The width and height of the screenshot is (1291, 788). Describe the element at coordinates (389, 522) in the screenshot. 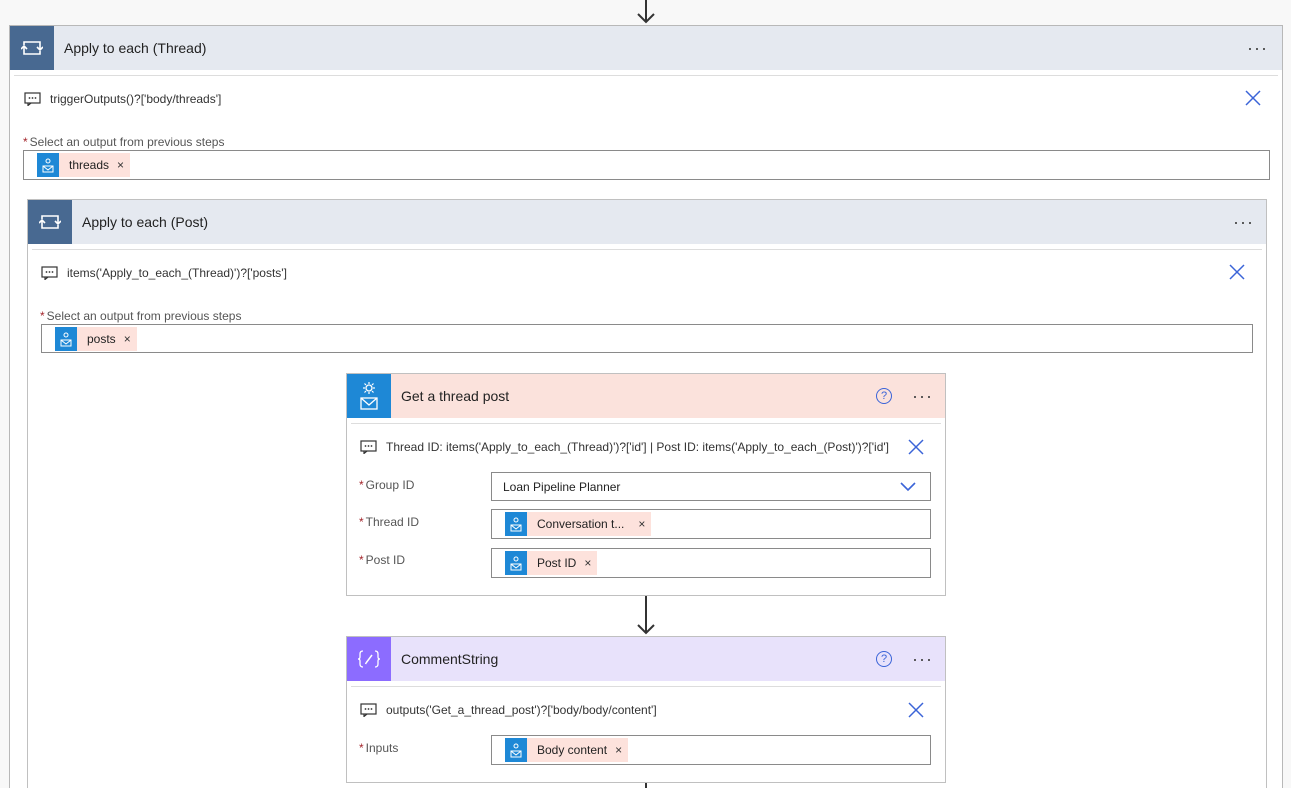

I see `thread-id-label: * Thread ID` at that location.